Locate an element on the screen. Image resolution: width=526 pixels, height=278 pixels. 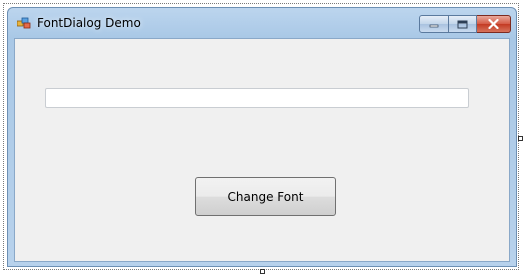
title-bar: FontDialog Demo is located at coordinates (262, 23).